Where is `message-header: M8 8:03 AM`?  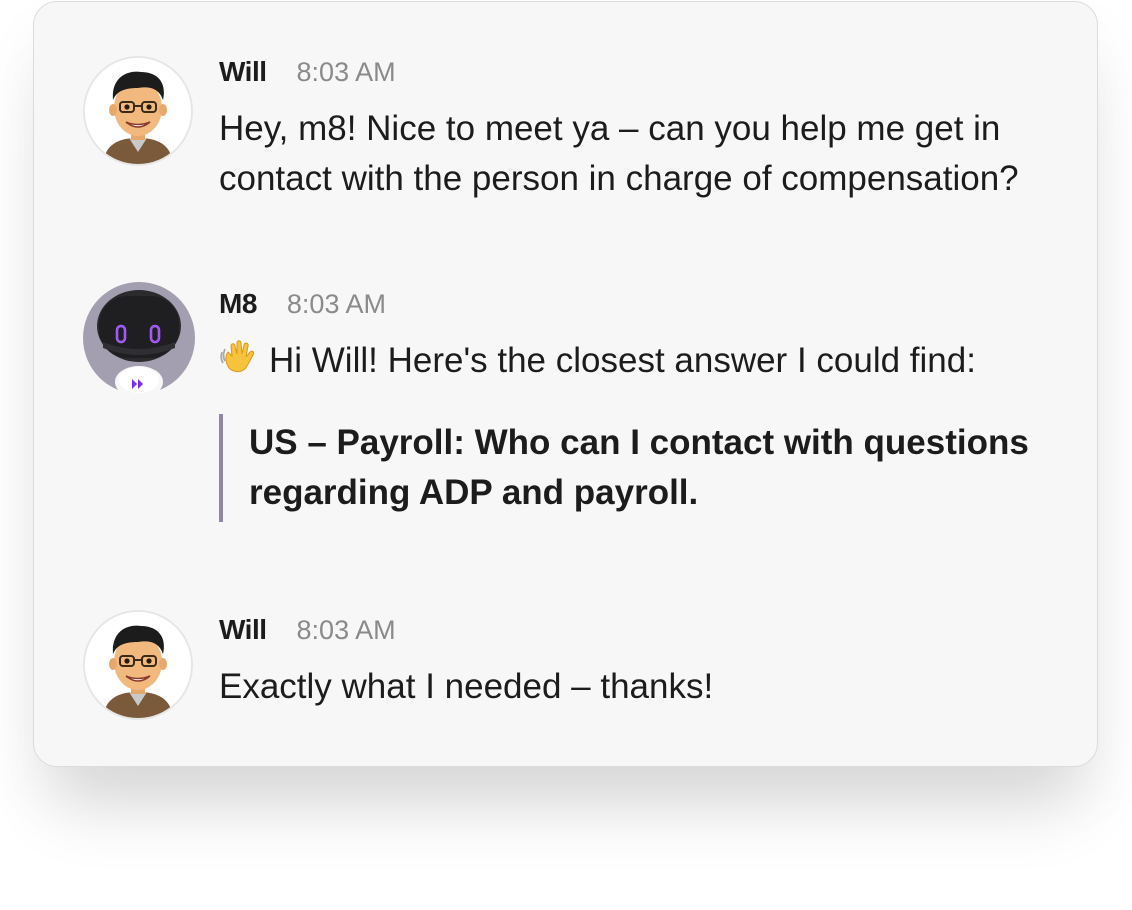 message-header: M8 8:03 AM is located at coordinates (628, 306).